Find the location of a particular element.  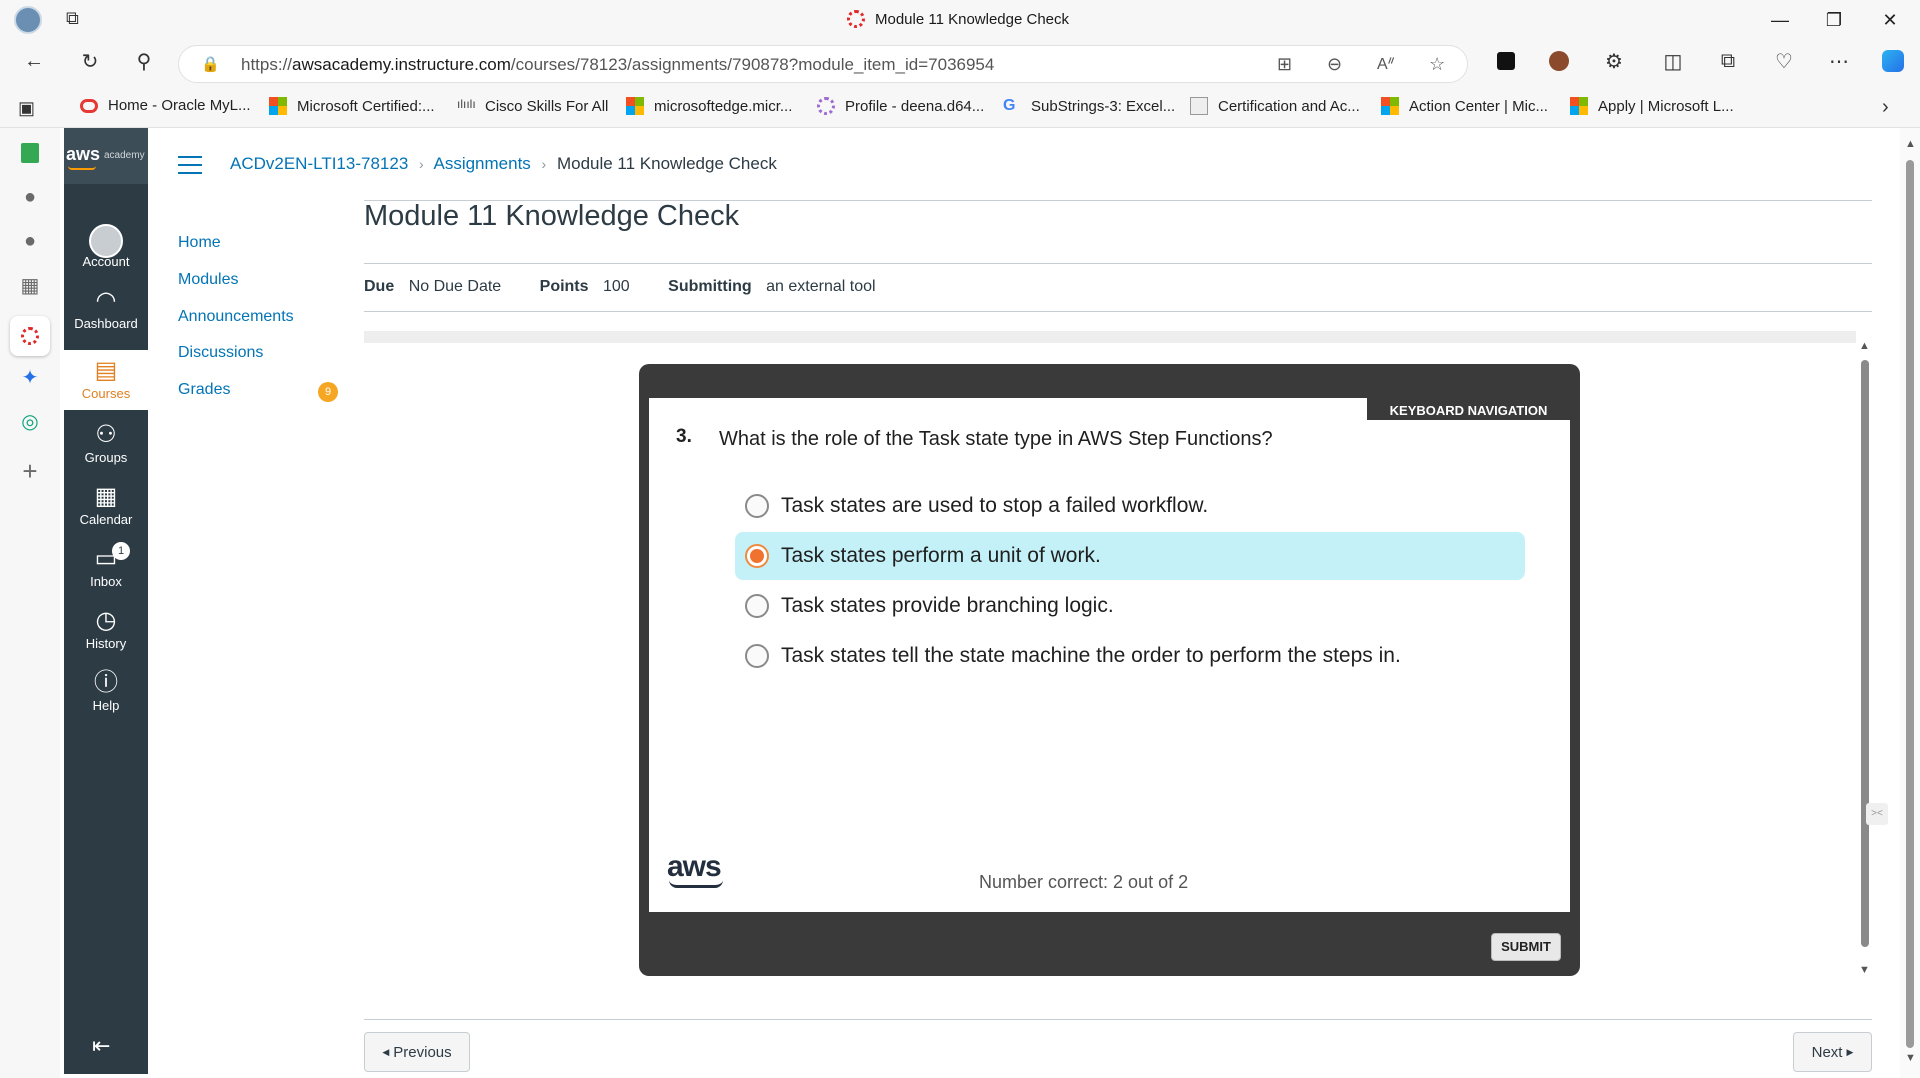

close-window-button: ✕ is located at coordinates (1890, 20).